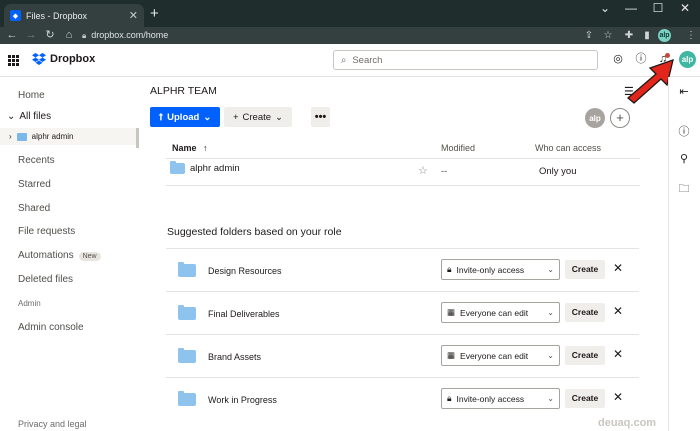 This screenshot has height=431, width=700. I want to click on bookmark-star-icon: ☆, so click(608, 35).